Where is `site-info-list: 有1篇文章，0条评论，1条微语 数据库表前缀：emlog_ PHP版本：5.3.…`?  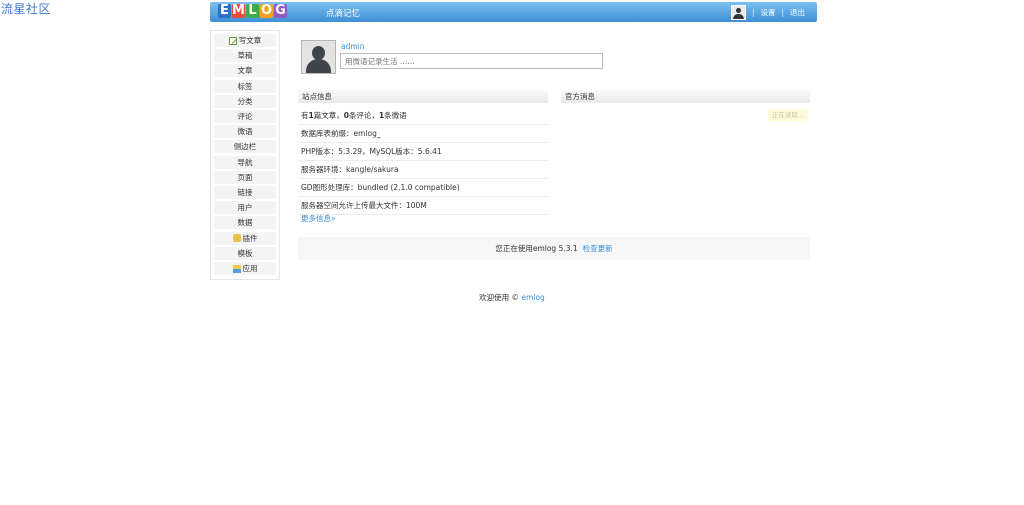 site-info-list: 有1篇文章，0条评论，1条微语 数据库表前缀：emlog_ PHP版本：5.3.… is located at coordinates (423, 161).